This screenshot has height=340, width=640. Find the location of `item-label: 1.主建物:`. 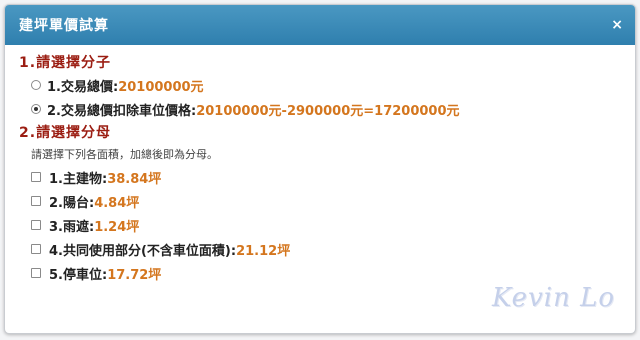

item-label: 1.主建物: is located at coordinates (78, 179).